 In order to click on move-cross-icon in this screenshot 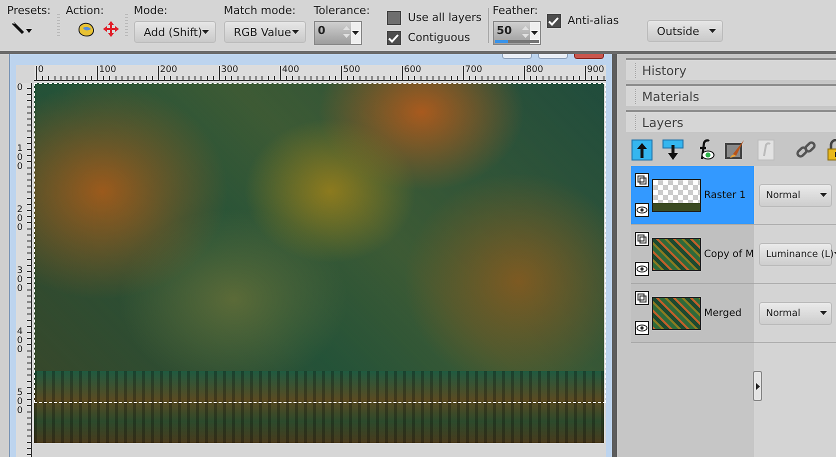, I will do `click(110, 29)`.